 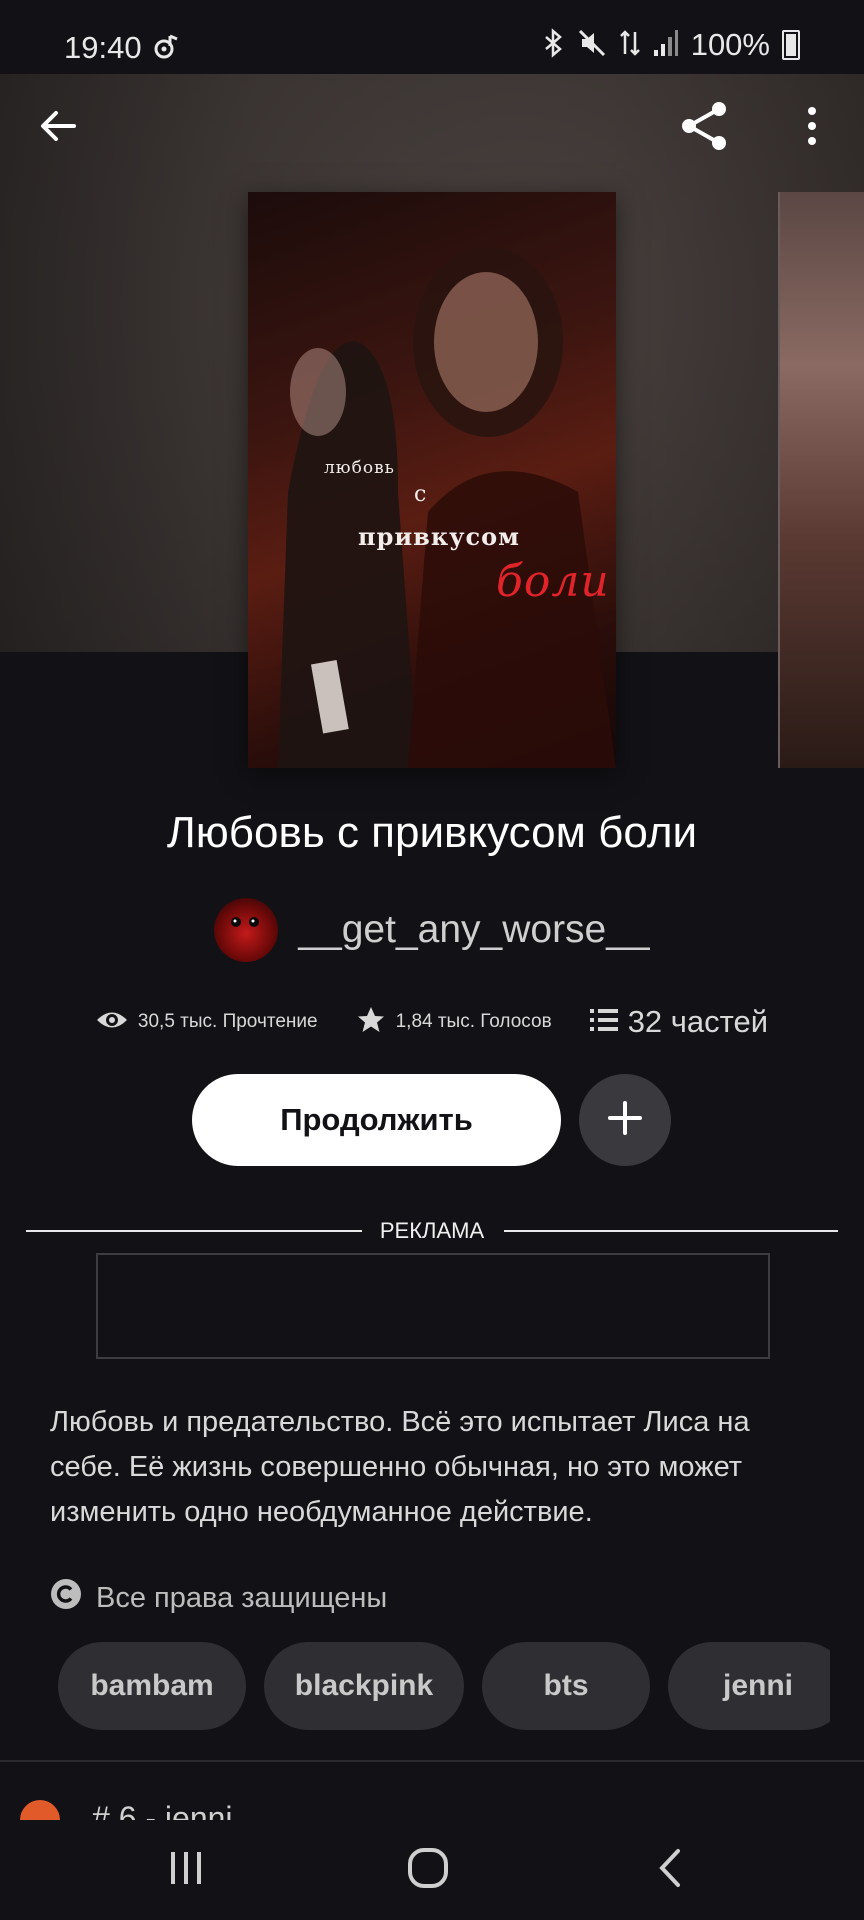 What do you see at coordinates (376, 1120) in the screenshot?
I see `continue-reading-button: Продолжить` at bounding box center [376, 1120].